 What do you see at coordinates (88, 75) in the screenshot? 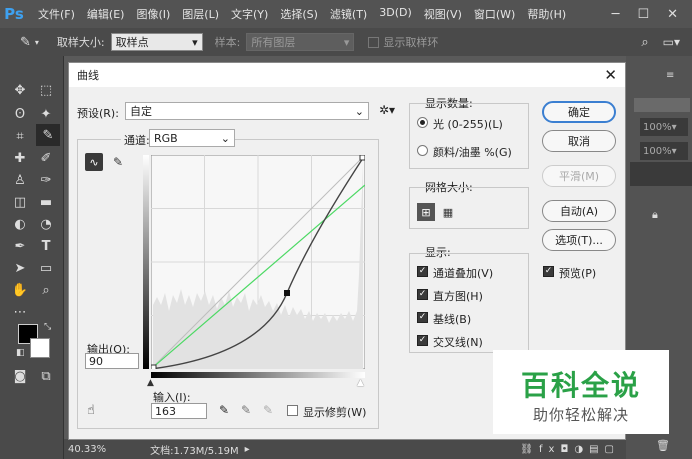
I see `dialog-title: 曲线` at bounding box center [88, 75].